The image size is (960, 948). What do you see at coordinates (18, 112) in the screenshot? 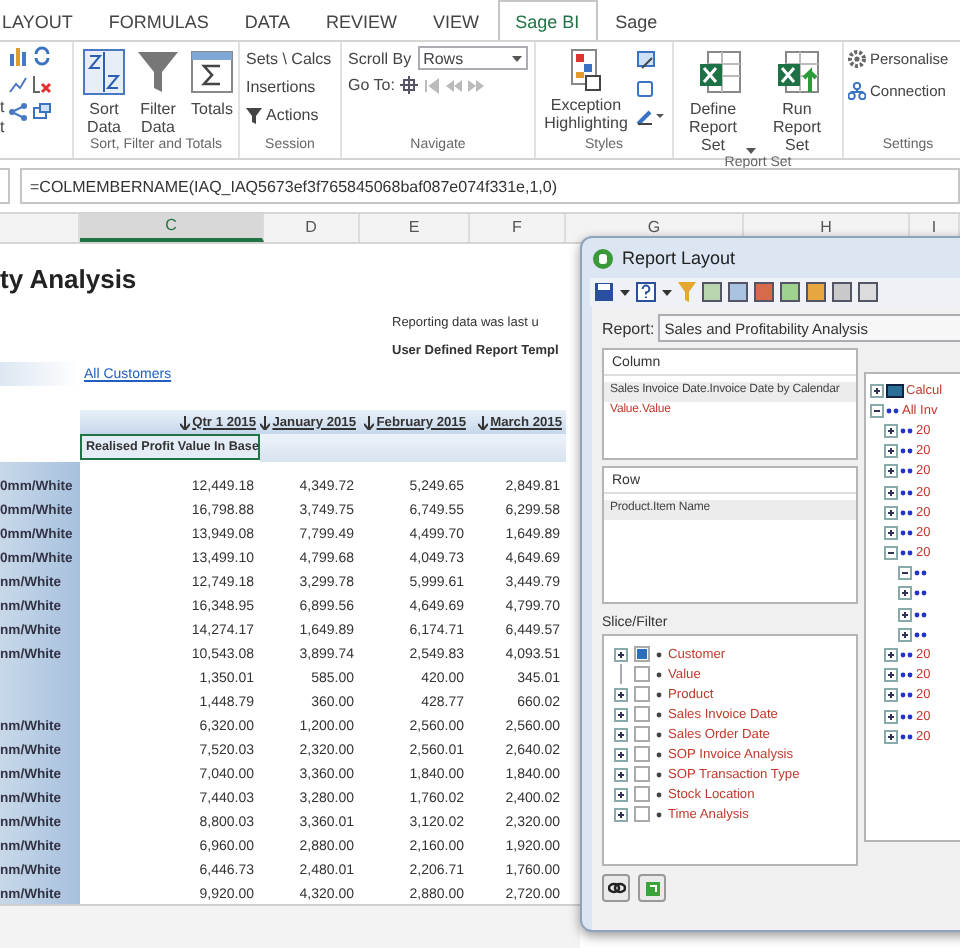
I see `share-nodes-icon` at bounding box center [18, 112].